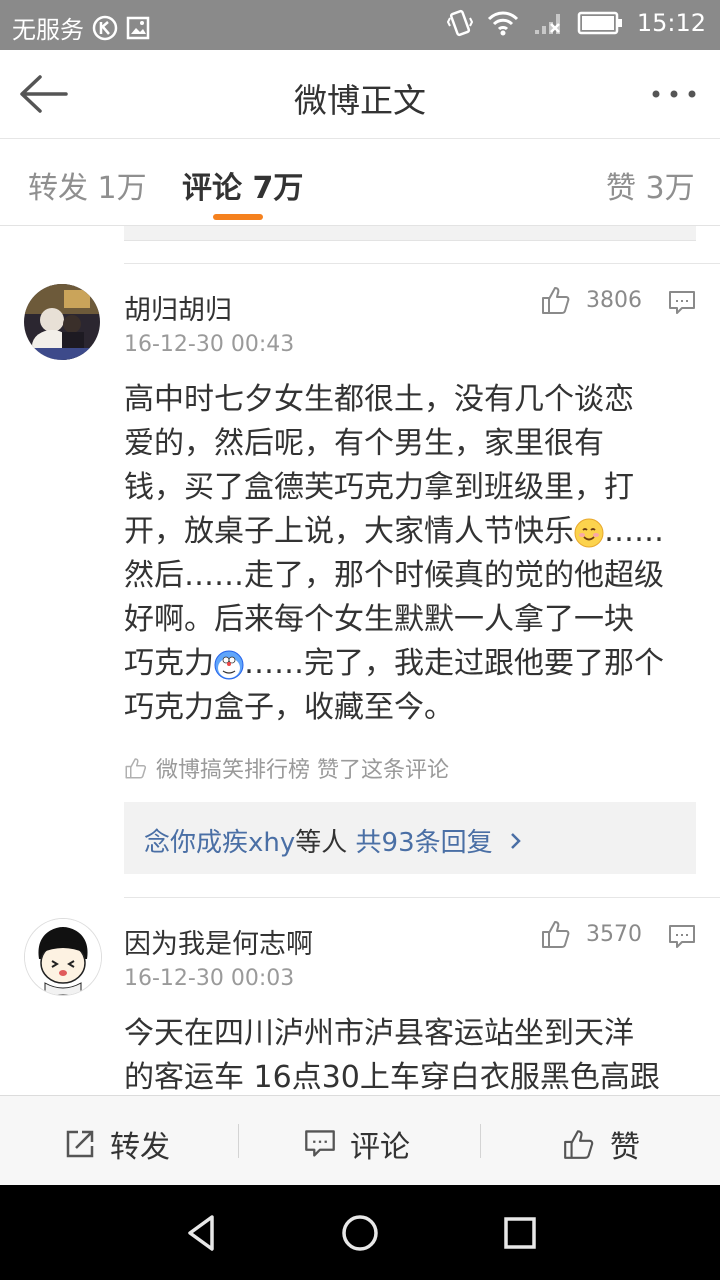 This screenshot has height=1280, width=720. Describe the element at coordinates (242, 185) in the screenshot. I see `tab-comments: 评论 7万` at that location.